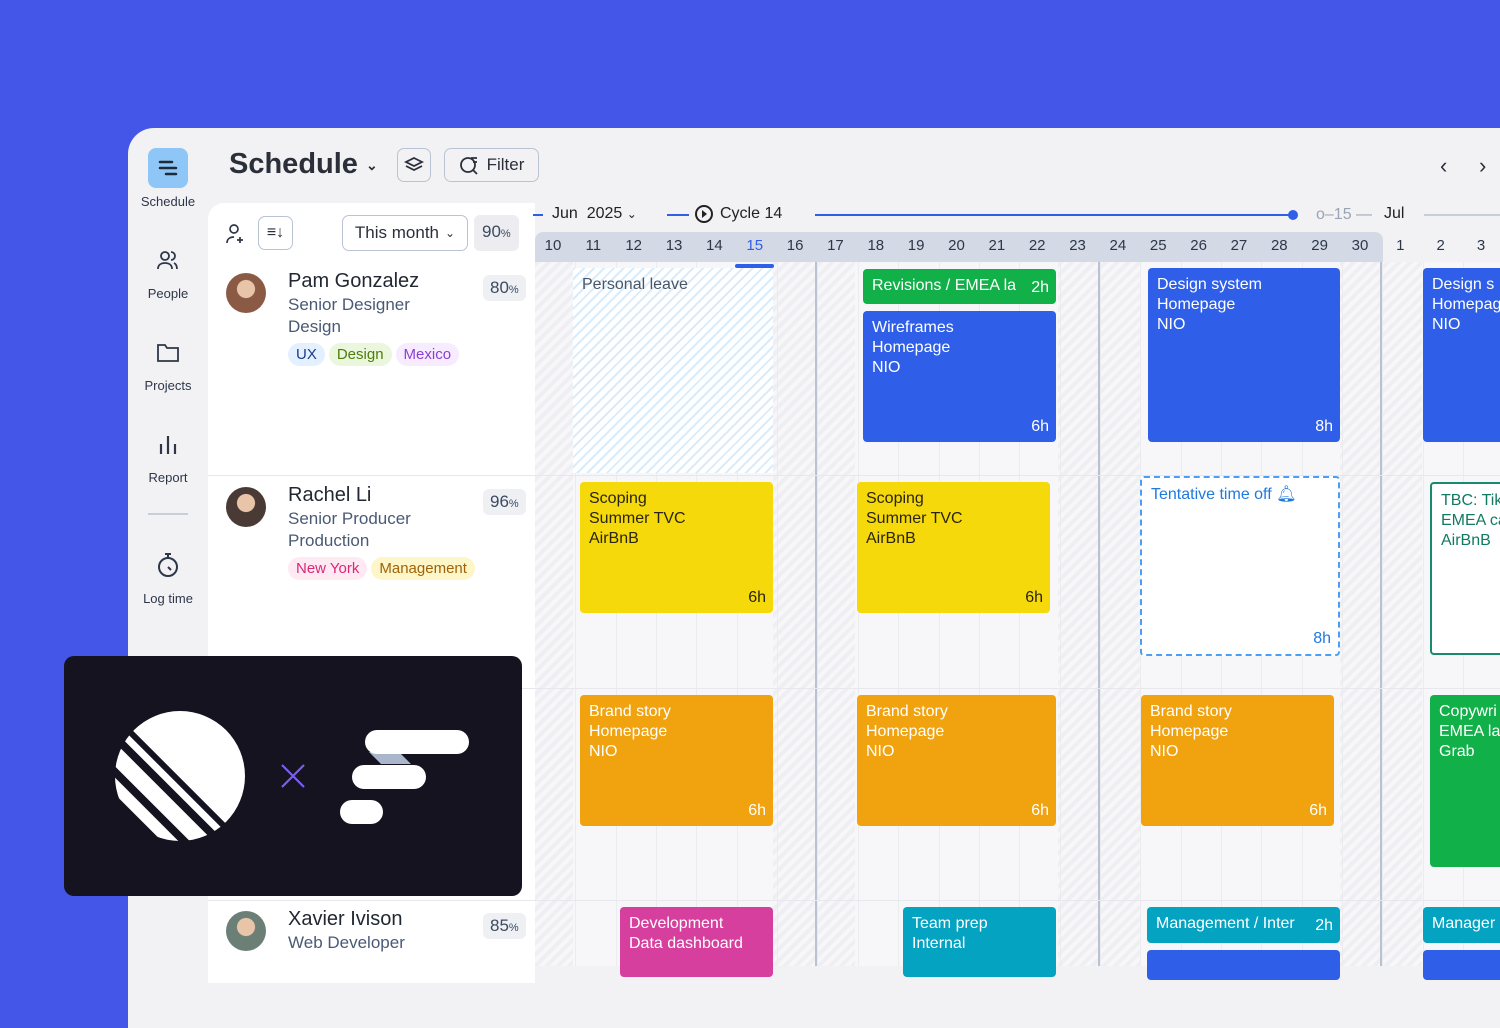 The width and height of the screenshot is (1500, 1028). What do you see at coordinates (891, 538) in the screenshot?
I see `event-detail: AirBnB` at bounding box center [891, 538].